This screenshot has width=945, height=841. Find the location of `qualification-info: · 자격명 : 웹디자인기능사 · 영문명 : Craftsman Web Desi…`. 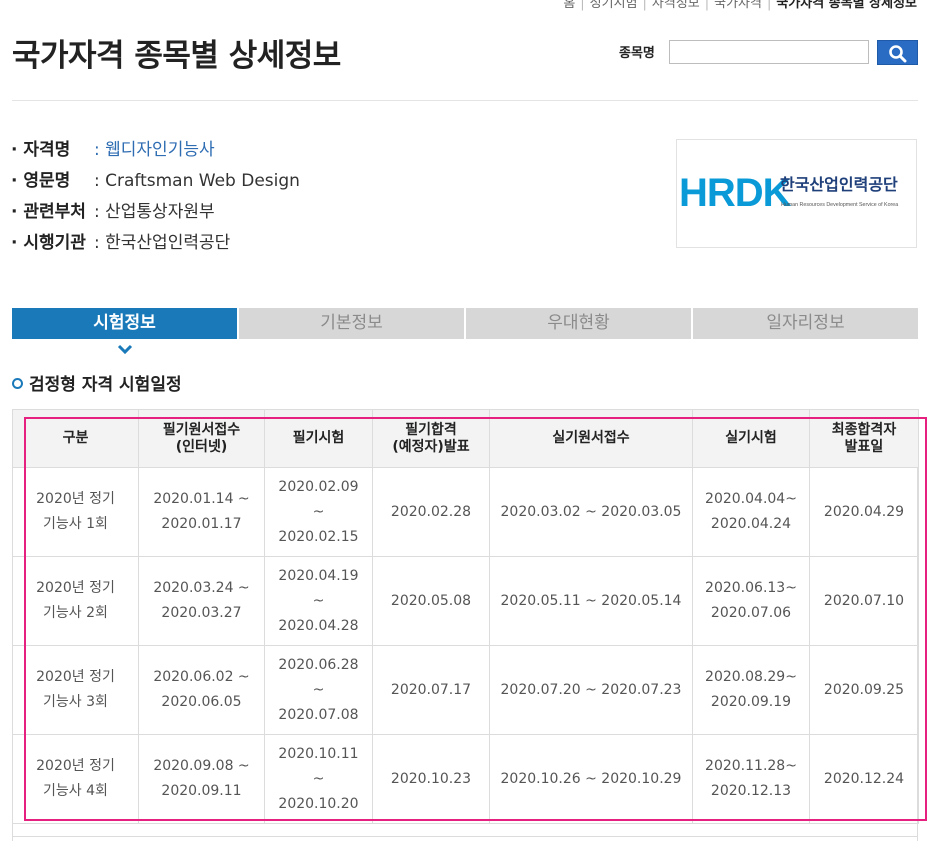

qualification-info: · 자격명 : 웹디자인기능사 · 영문명 : Craftsman Web Desi… is located at coordinates (155, 197).